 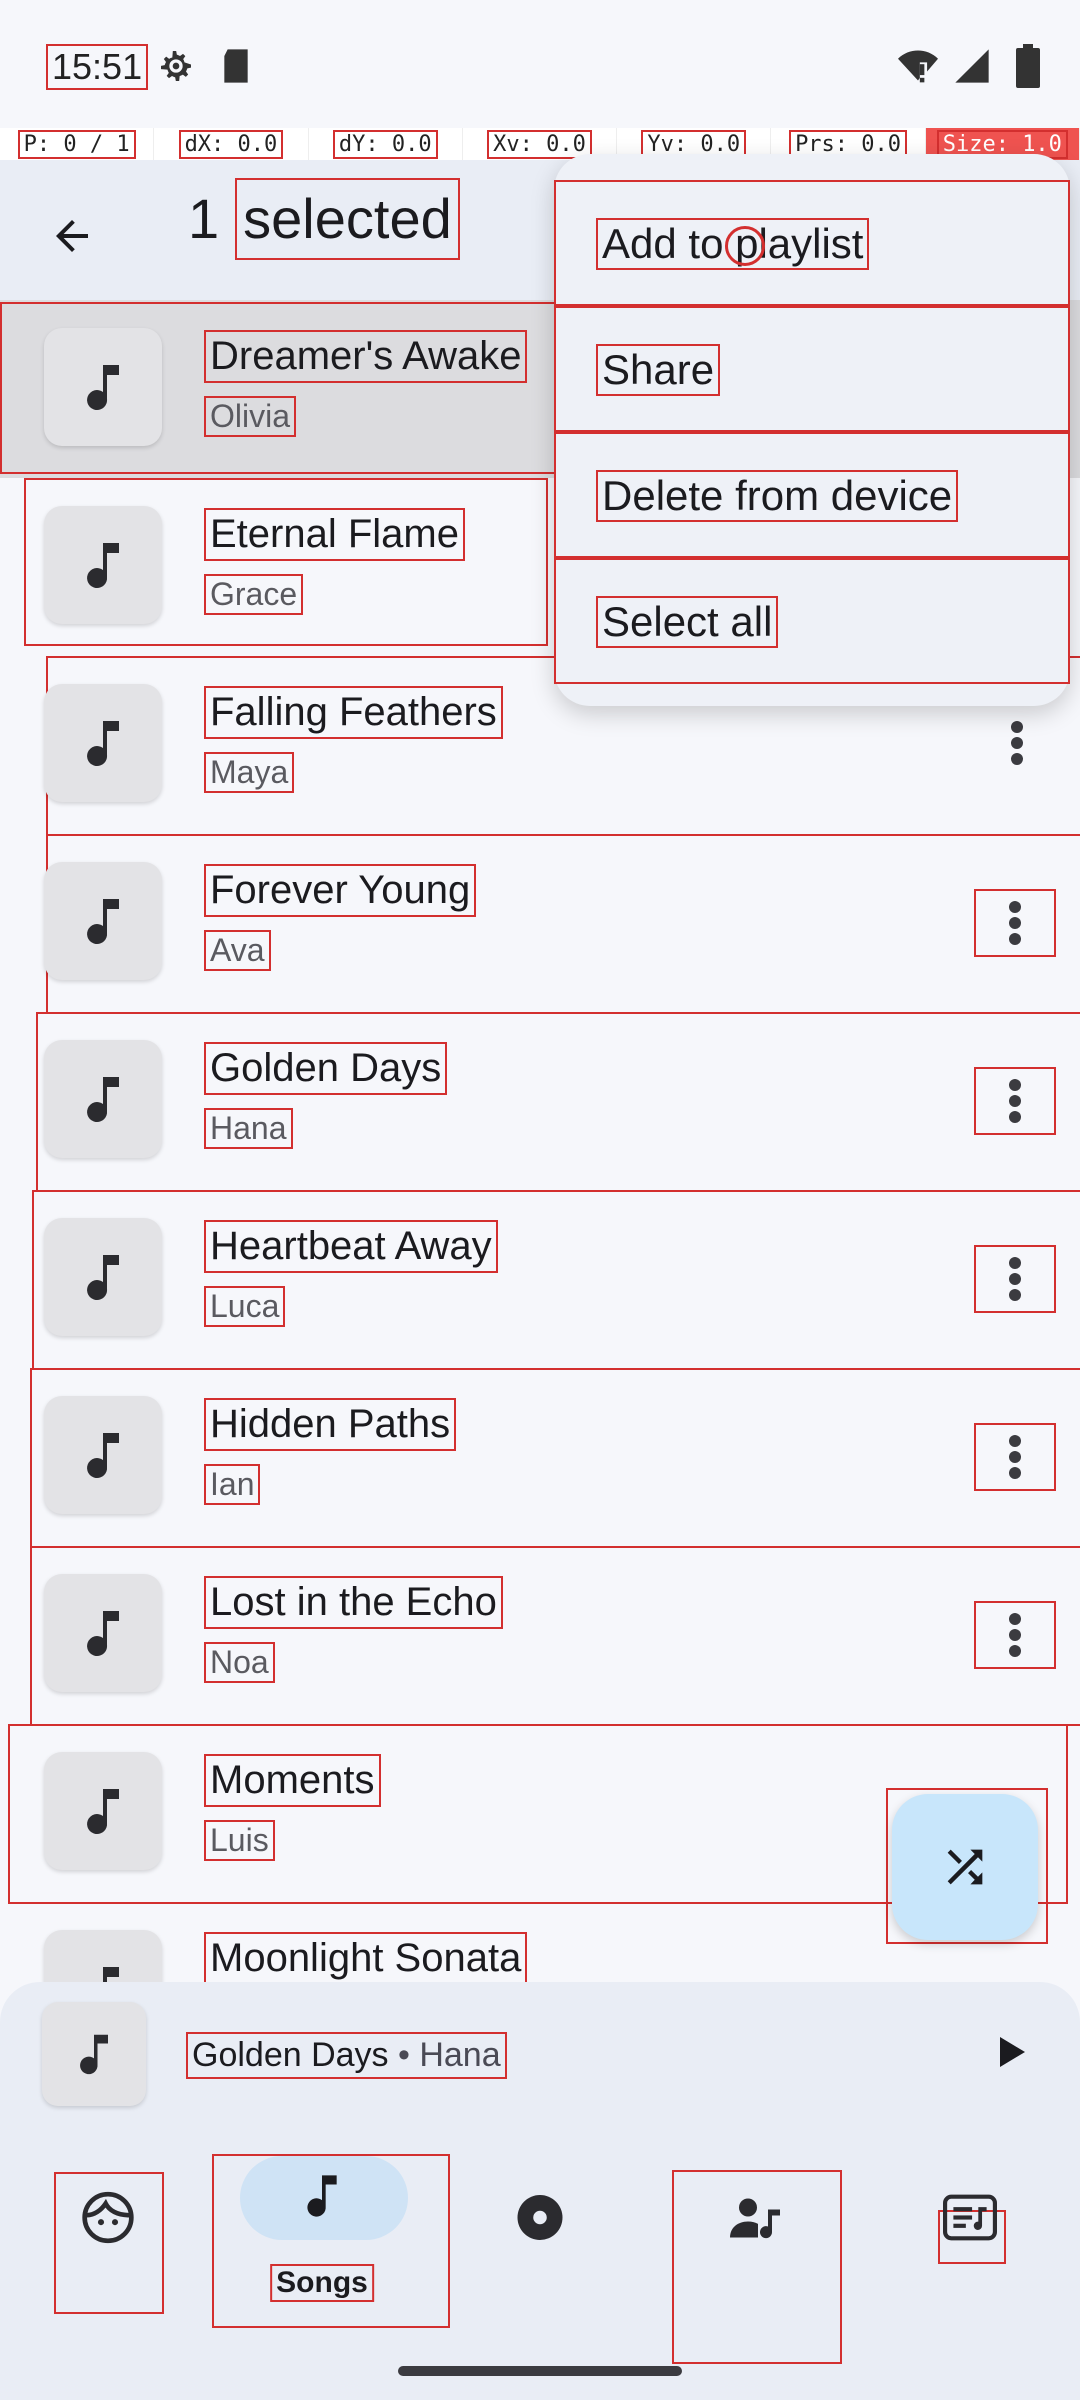 What do you see at coordinates (322, 2283) in the screenshot?
I see `nav-label-songs: Songs` at bounding box center [322, 2283].